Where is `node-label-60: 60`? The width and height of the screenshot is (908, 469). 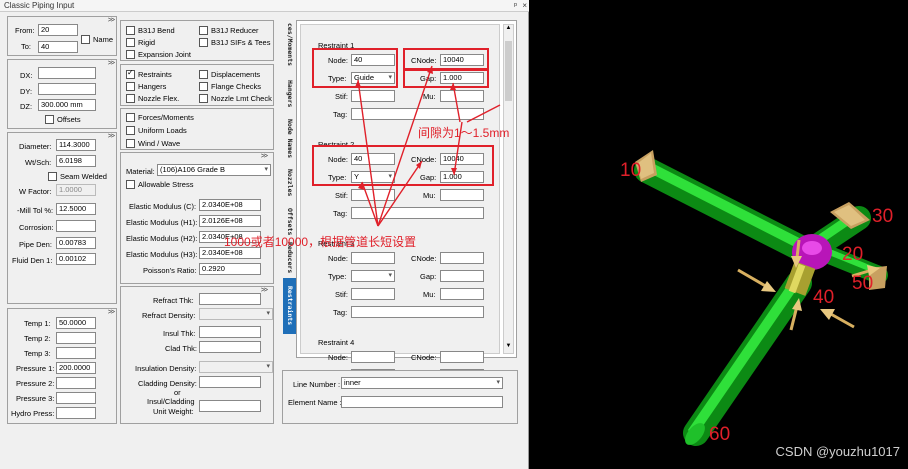 node-label-60: 60 is located at coordinates (720, 434).